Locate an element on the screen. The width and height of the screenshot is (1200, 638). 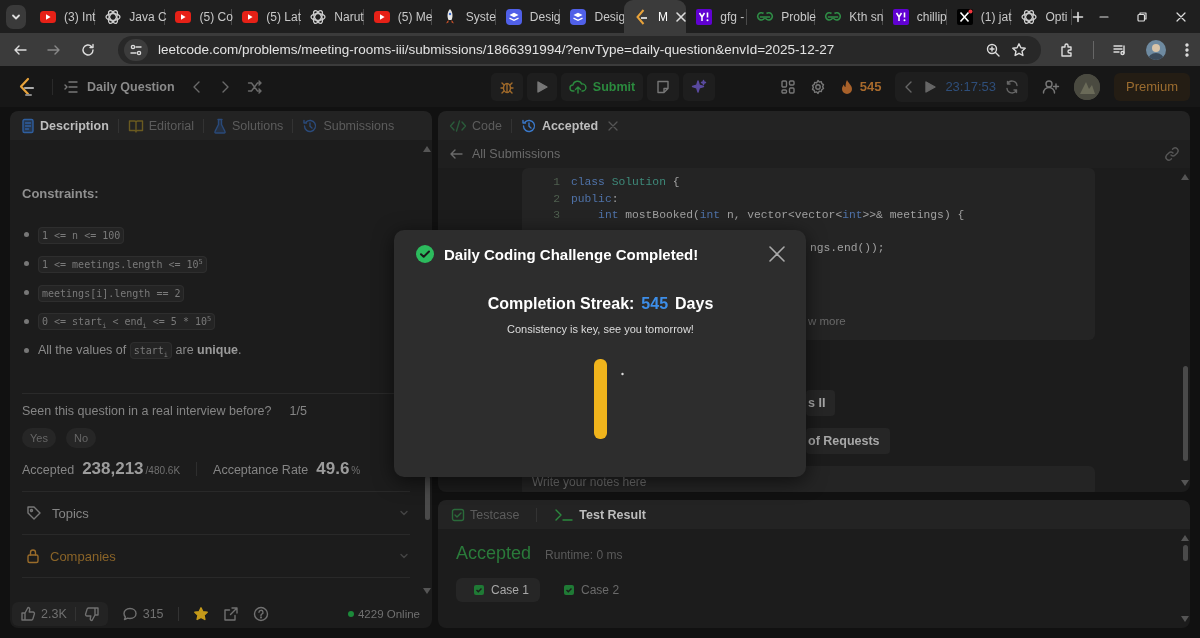
browser-tab: Java C is located at coordinates (130, 16).